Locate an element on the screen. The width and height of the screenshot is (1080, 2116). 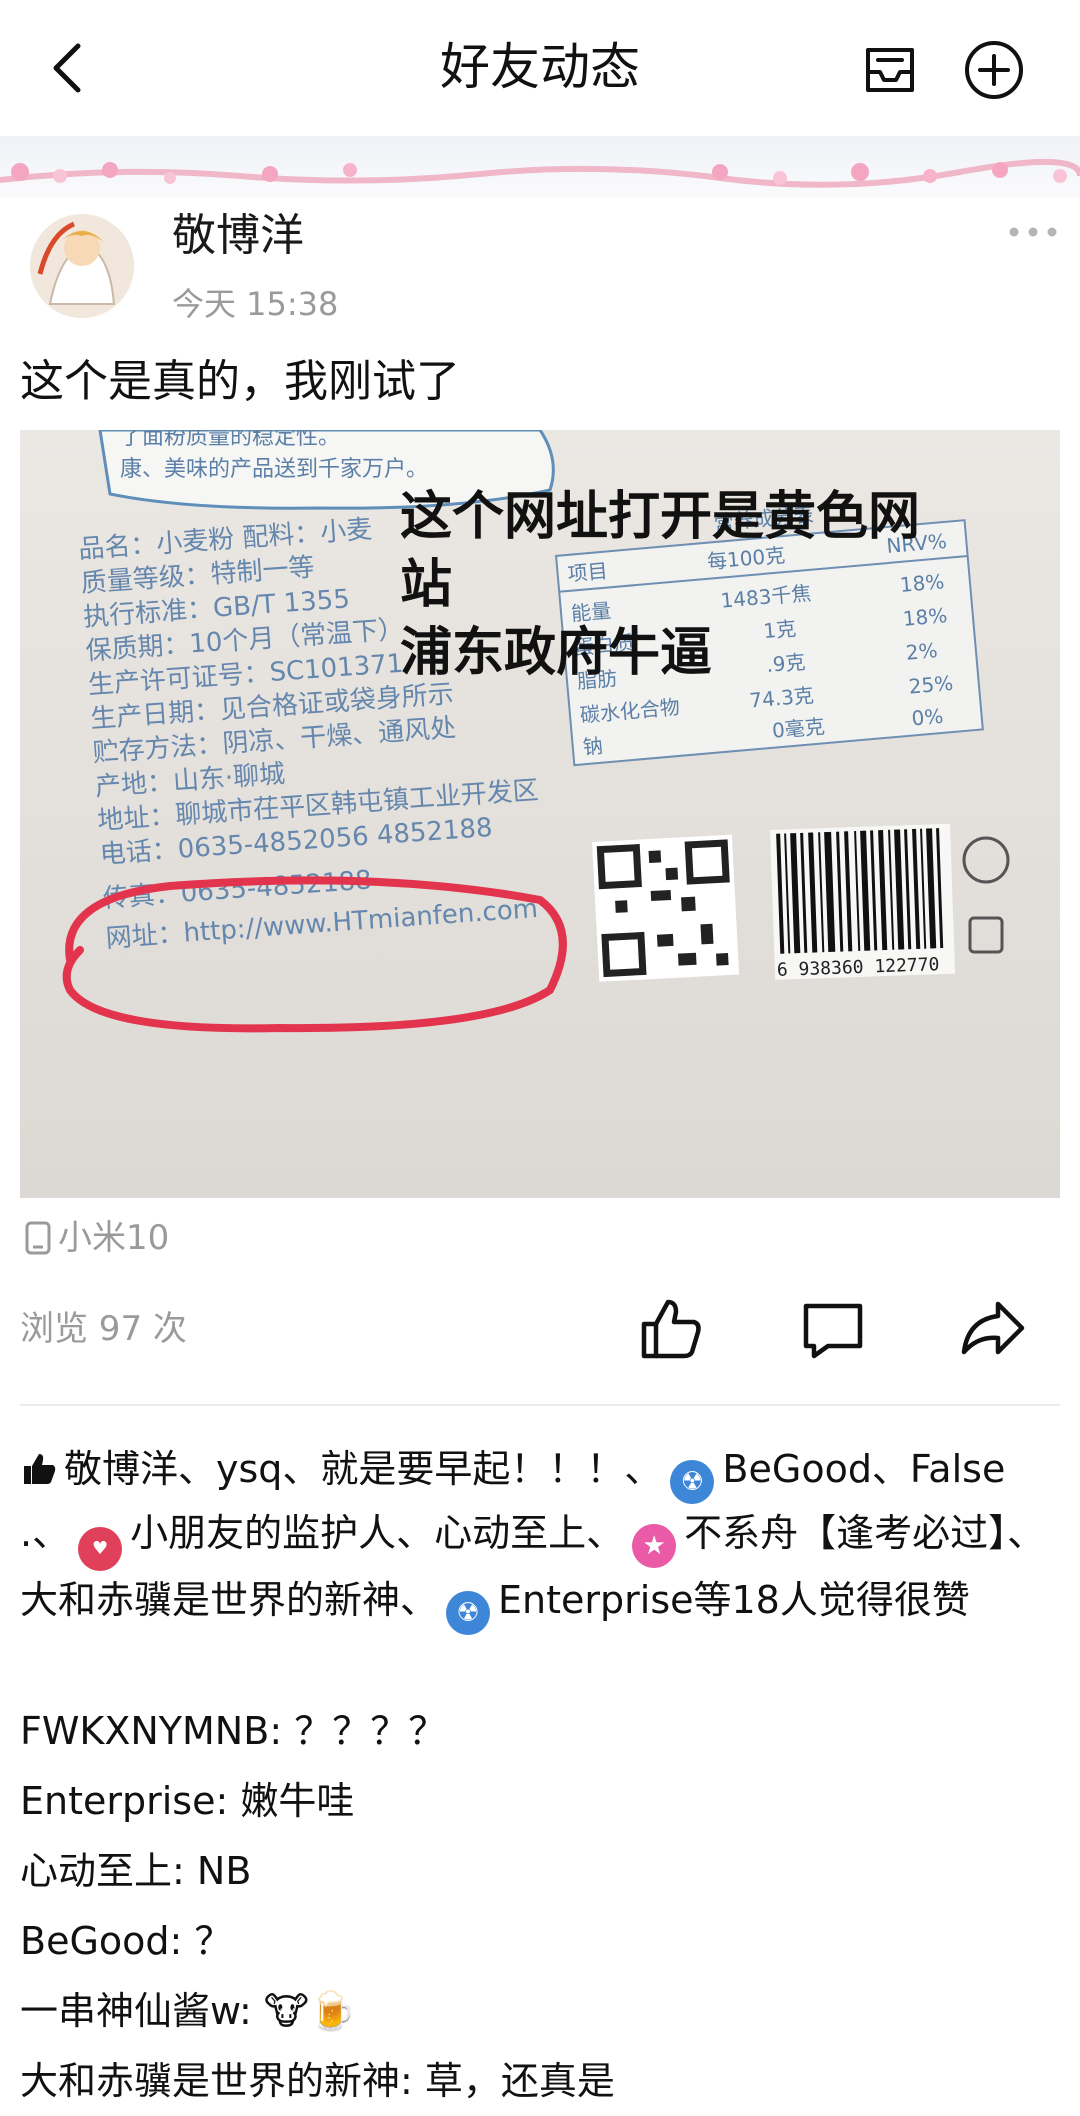
overlay-caption-3: 浦东政府牛逼 is located at coordinates (556, 653).